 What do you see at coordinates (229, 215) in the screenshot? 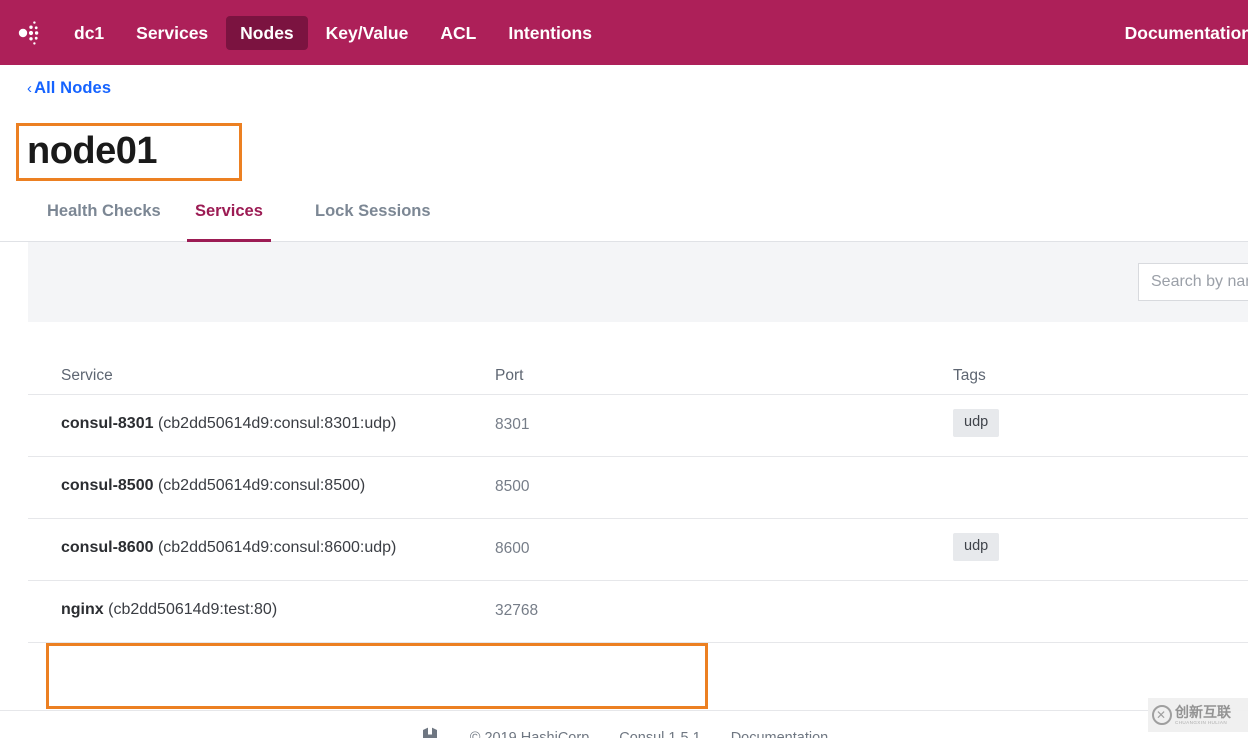
I see `tab-services: Services` at bounding box center [229, 215].